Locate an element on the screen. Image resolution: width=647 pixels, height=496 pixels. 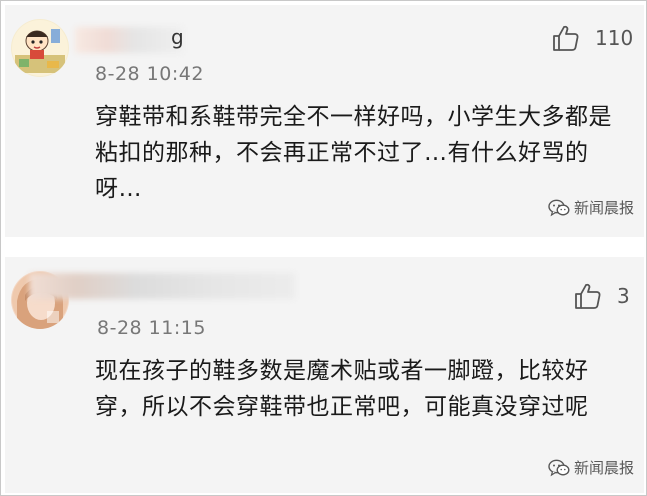
comment-timestamp: 8-28 10:42 is located at coordinates (149, 74).